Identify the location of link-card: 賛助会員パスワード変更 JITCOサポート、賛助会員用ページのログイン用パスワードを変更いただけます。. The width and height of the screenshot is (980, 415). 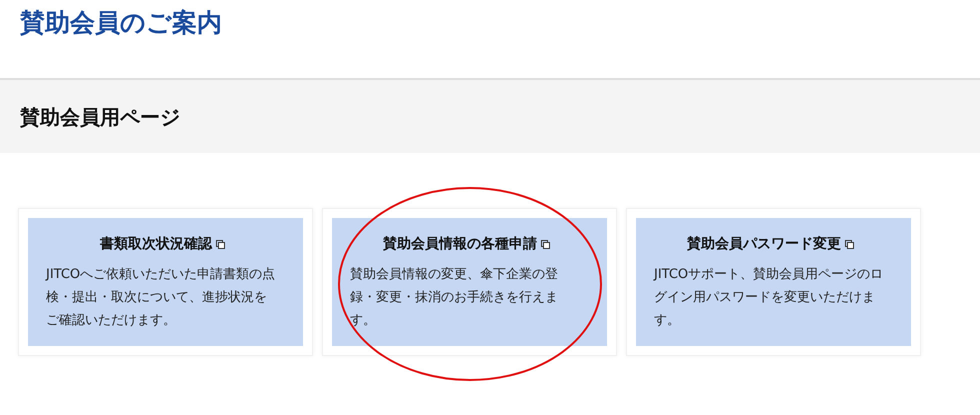
(773, 282).